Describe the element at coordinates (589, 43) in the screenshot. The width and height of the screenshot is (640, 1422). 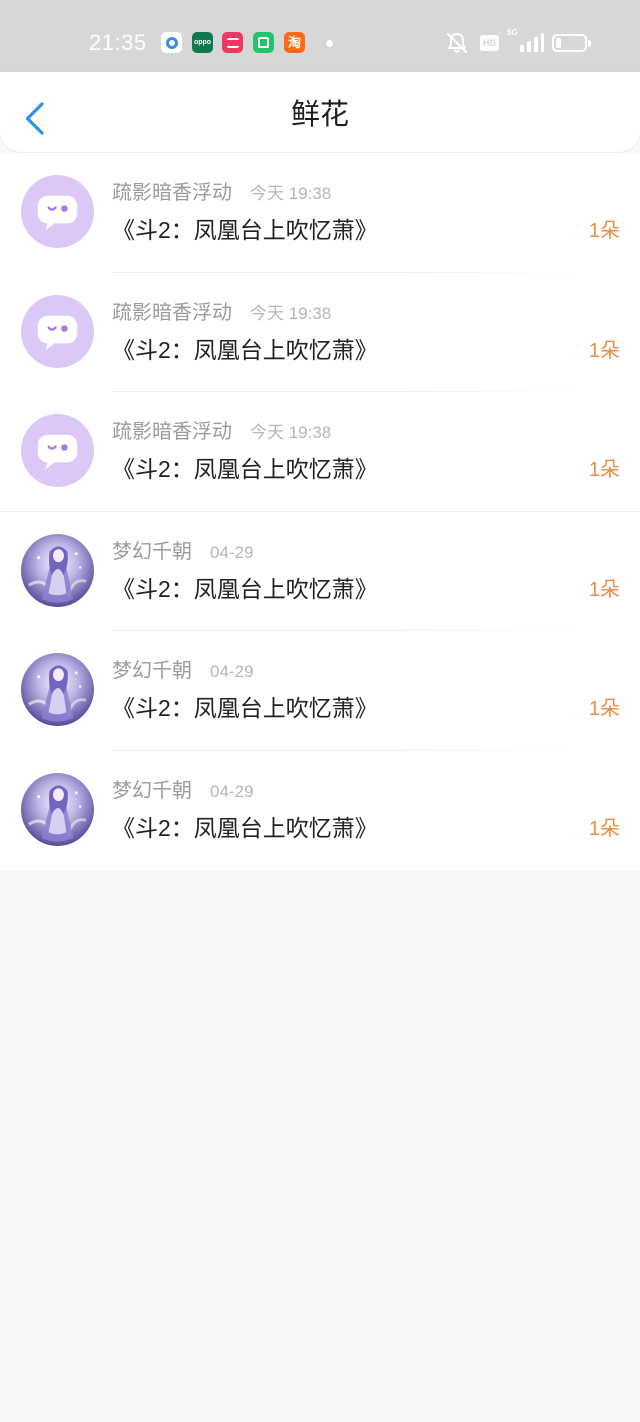
I see `battery-cap` at that location.